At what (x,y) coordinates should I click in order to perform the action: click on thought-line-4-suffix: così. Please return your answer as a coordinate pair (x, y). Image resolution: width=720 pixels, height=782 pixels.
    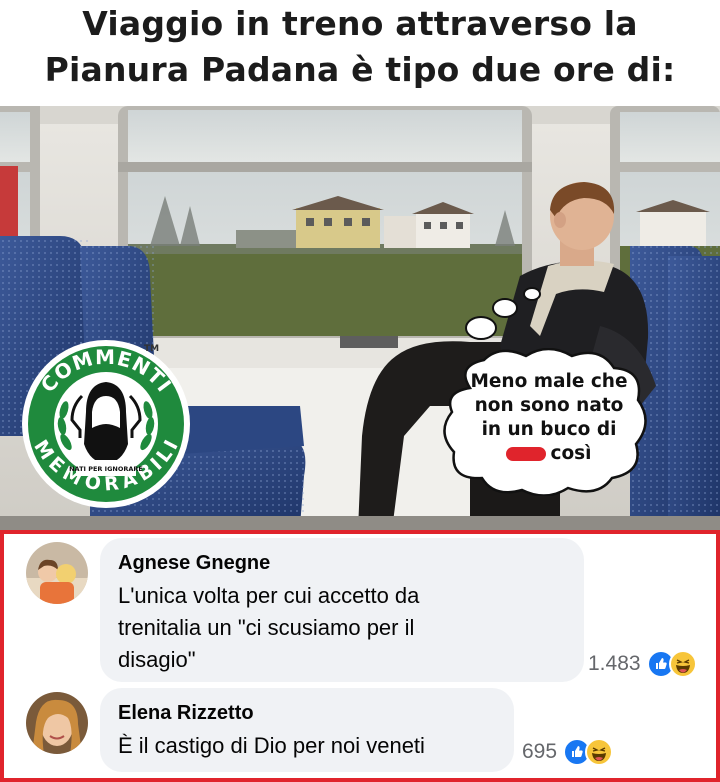
    Looking at the image, I should click on (571, 453).